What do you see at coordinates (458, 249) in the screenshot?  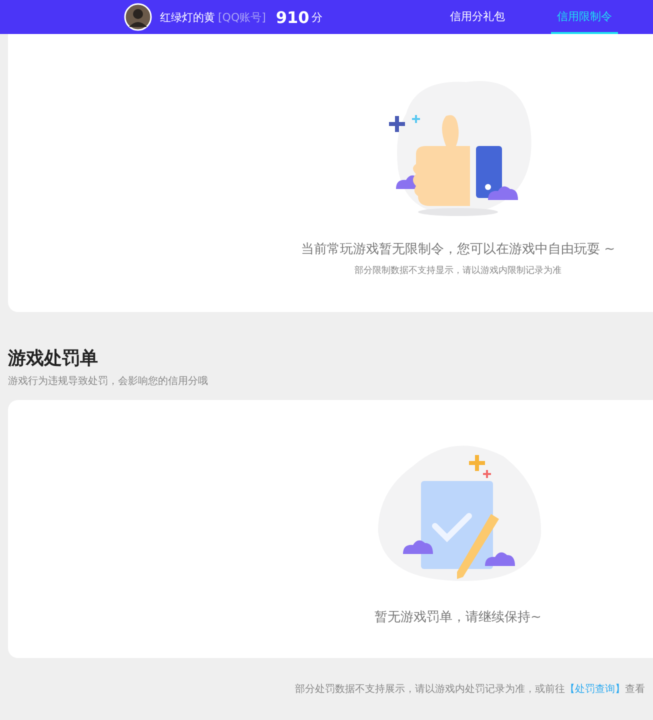 I see `empty-message: 当前常玩游戏暂无限制令，您可以在游戏中自由玩耍 ~` at bounding box center [458, 249].